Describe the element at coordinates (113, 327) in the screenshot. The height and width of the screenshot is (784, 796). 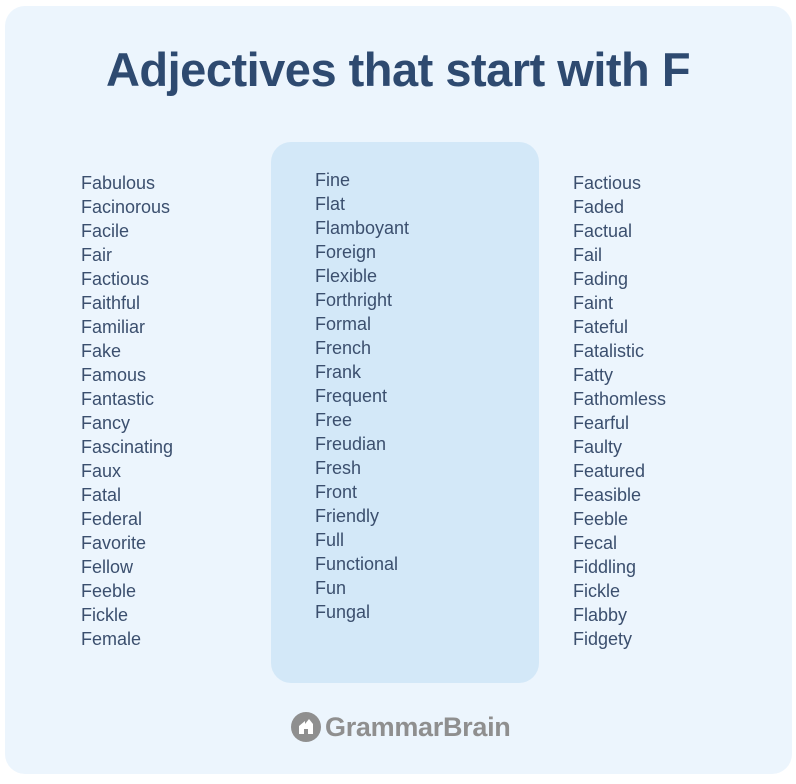
I see `adjective-item: Familiar` at that location.